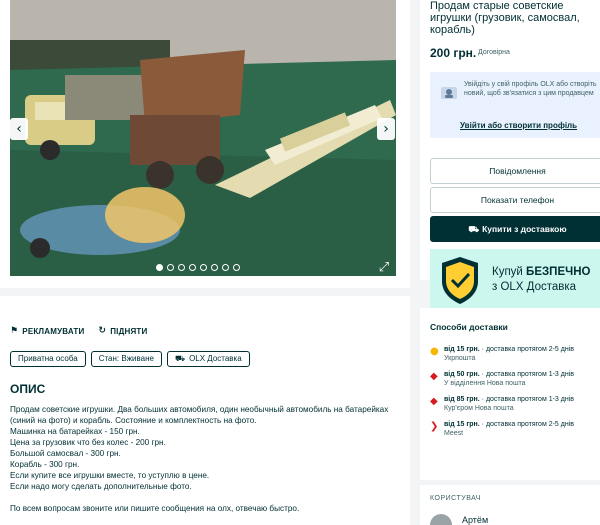 The width and height of the screenshot is (600, 525). Describe the element at coordinates (479, 408) in the screenshot. I see `delivery-carrier: Кур'єром Нова пошта` at that location.